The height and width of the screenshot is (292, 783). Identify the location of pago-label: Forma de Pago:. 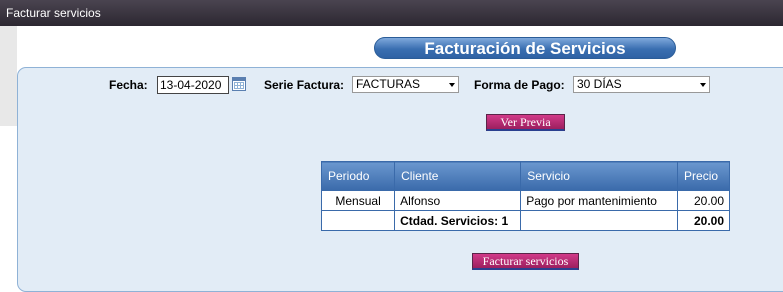
(519, 85).